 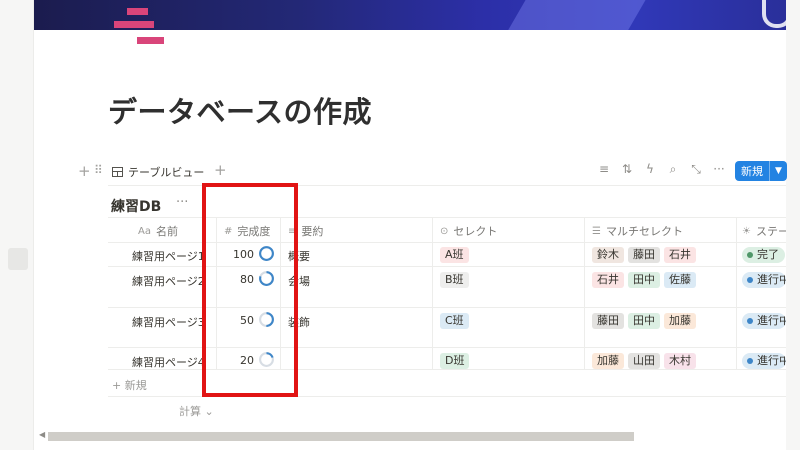 I want to click on column-header-label: セレクト, so click(x=475, y=231).